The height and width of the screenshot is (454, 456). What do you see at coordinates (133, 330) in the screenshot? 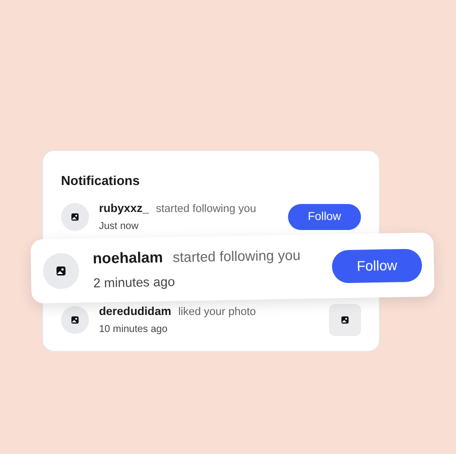
I see `time-text: 10 minutes ago` at bounding box center [133, 330].